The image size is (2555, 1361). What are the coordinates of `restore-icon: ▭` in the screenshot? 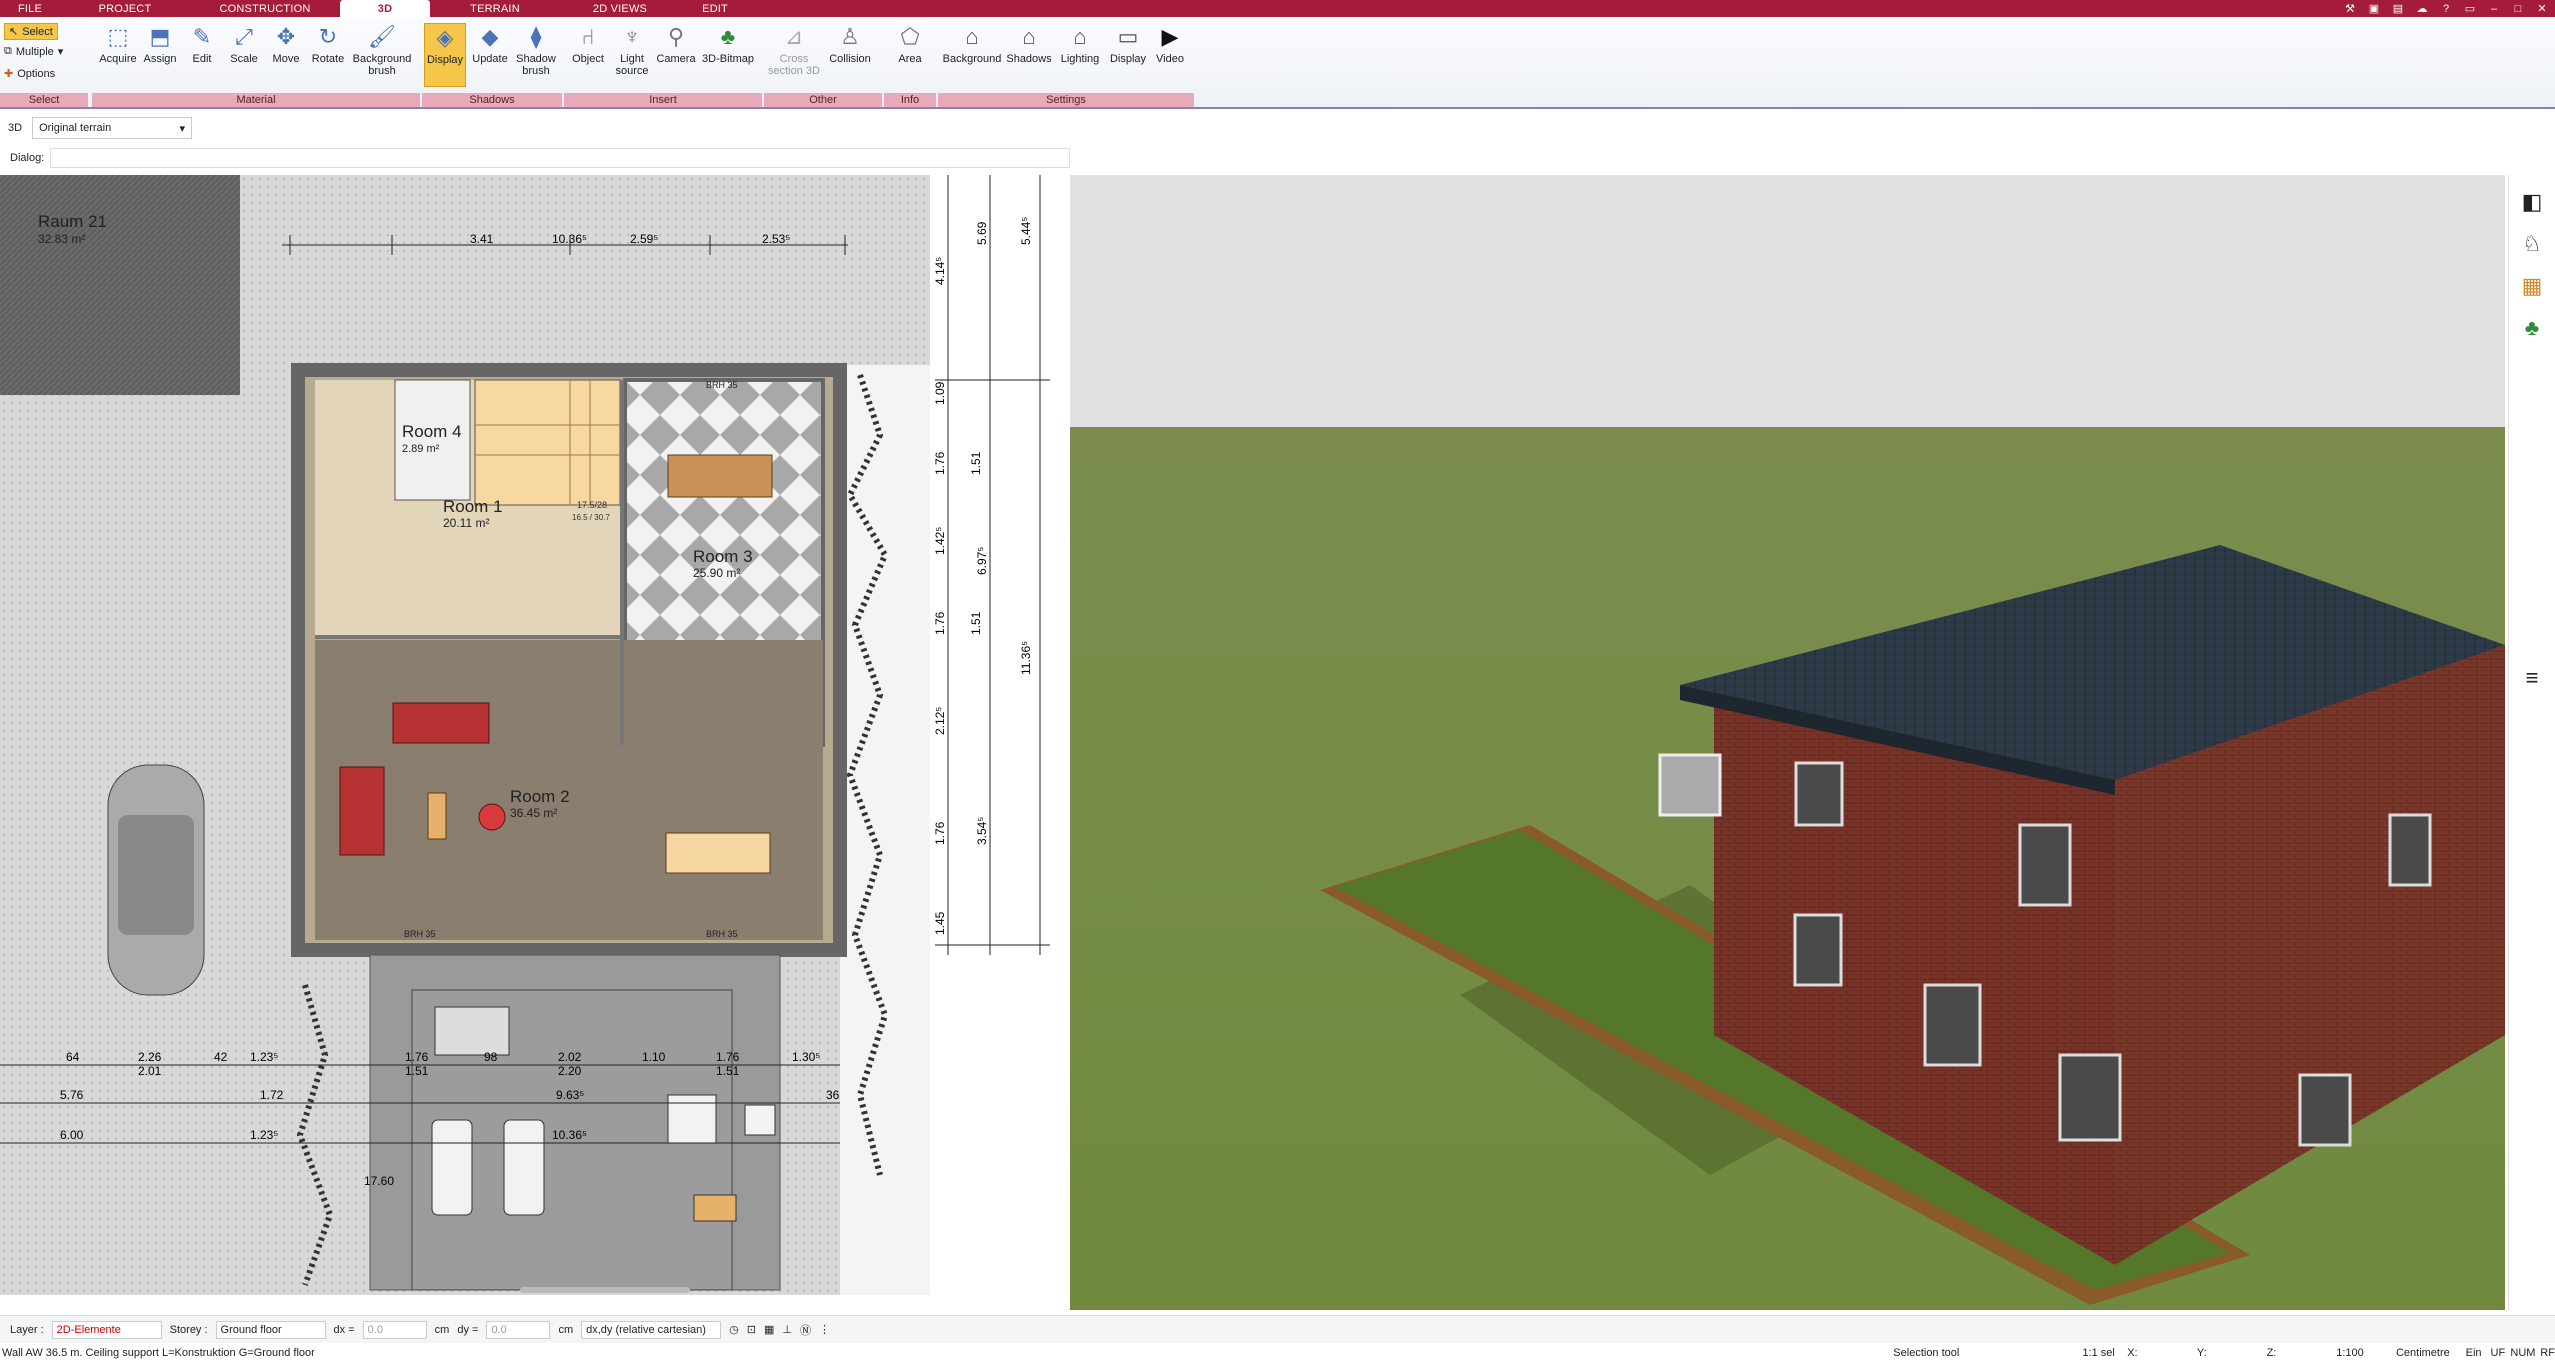 It's located at (2470, 8).